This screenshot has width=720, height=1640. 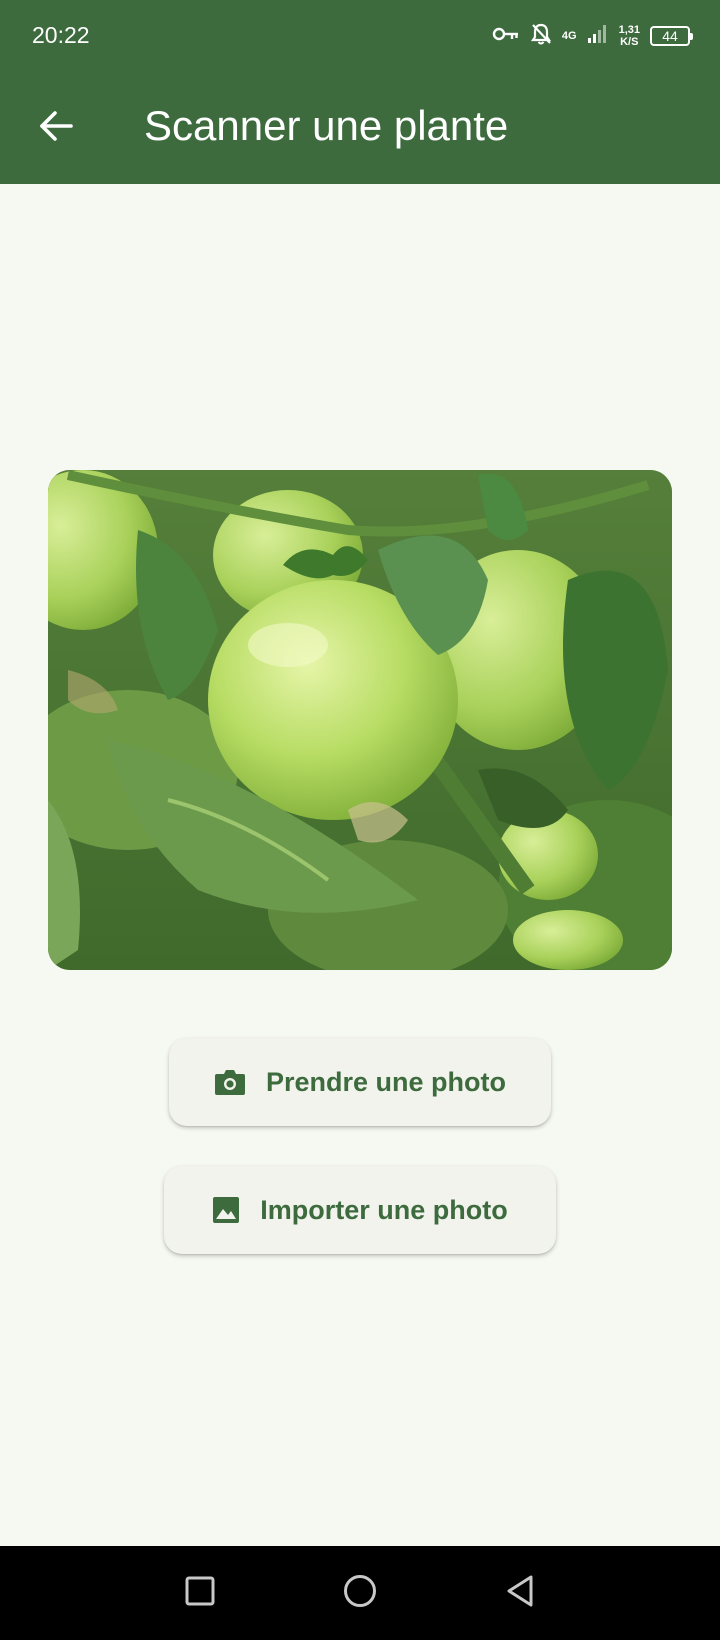 What do you see at coordinates (230, 1082) in the screenshot?
I see `camera-icon` at bounding box center [230, 1082].